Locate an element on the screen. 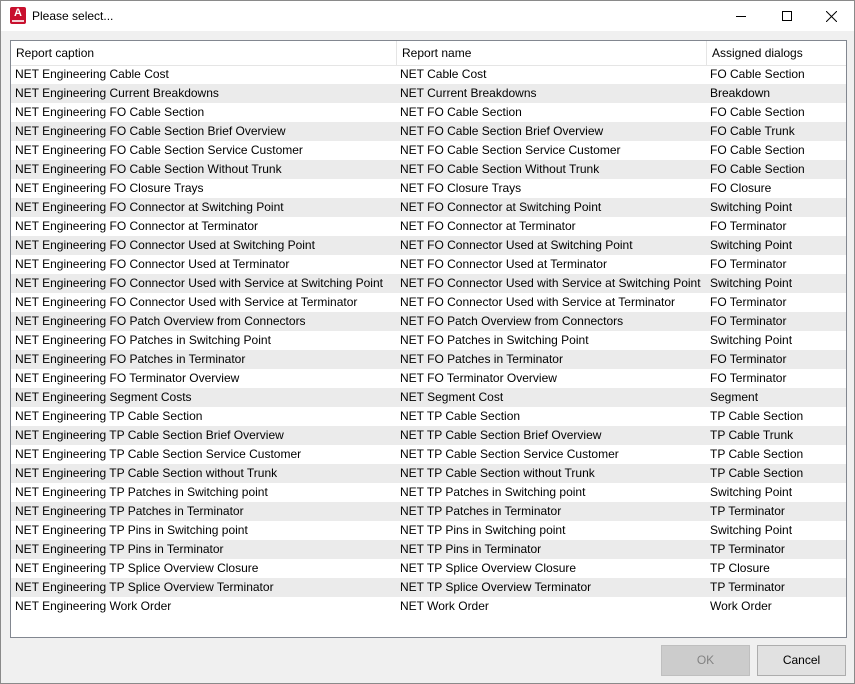 This screenshot has height=684, width=855. close-button is located at coordinates (831, 16).